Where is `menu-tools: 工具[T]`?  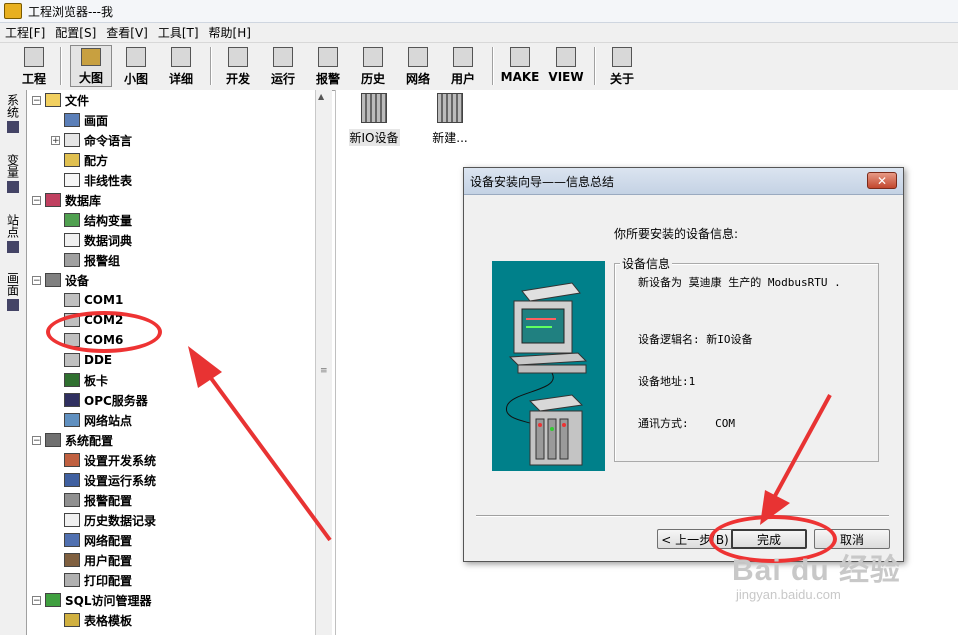
menu-tools: 工具[T] is located at coordinates (178, 32).